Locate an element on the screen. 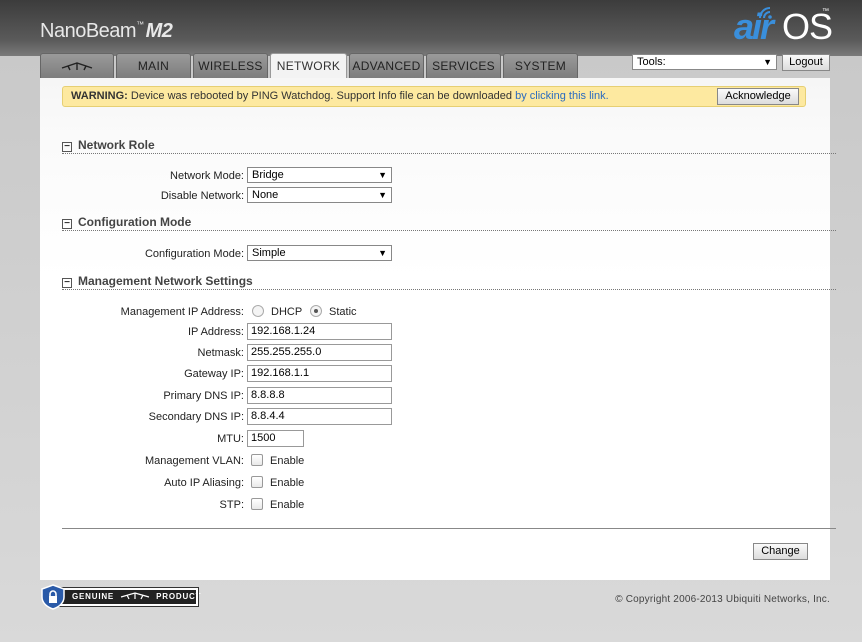  ip-address-row: IP Address: 192.168.1.24 is located at coordinates (435, 332).